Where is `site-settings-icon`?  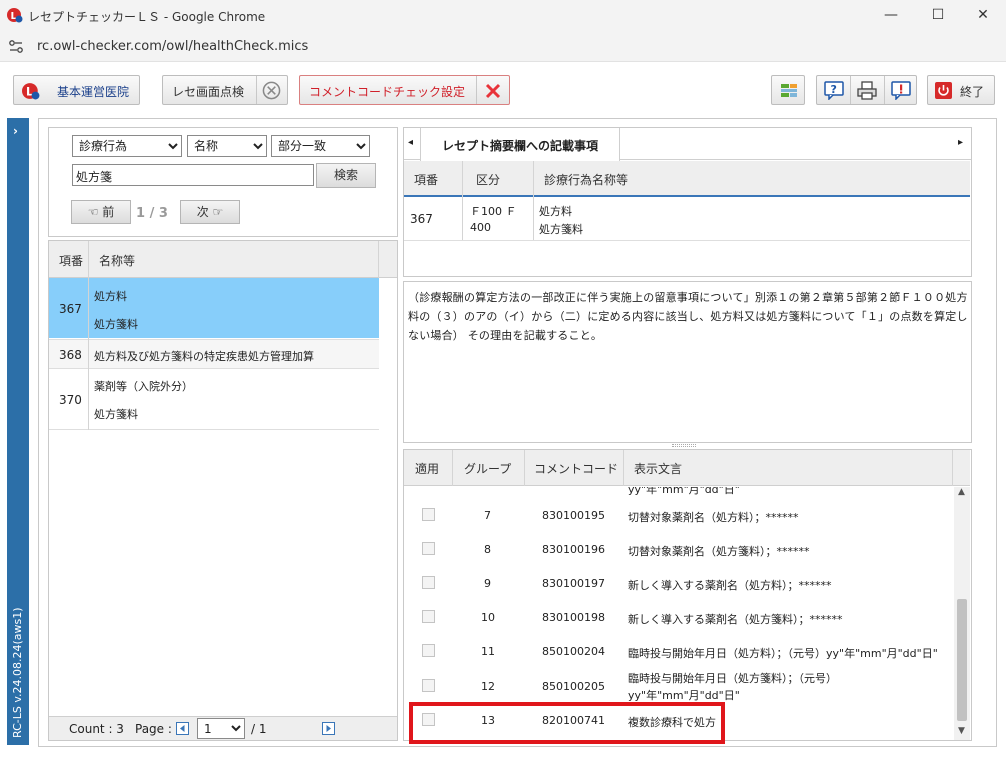 site-settings-icon is located at coordinates (16, 46).